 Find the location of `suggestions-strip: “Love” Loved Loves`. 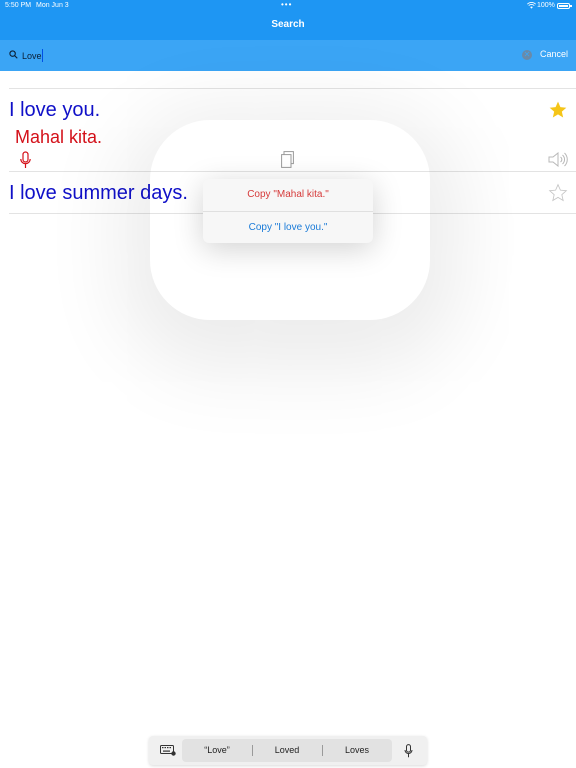

suggestions-strip: “Love” Loved Loves is located at coordinates (287, 750).